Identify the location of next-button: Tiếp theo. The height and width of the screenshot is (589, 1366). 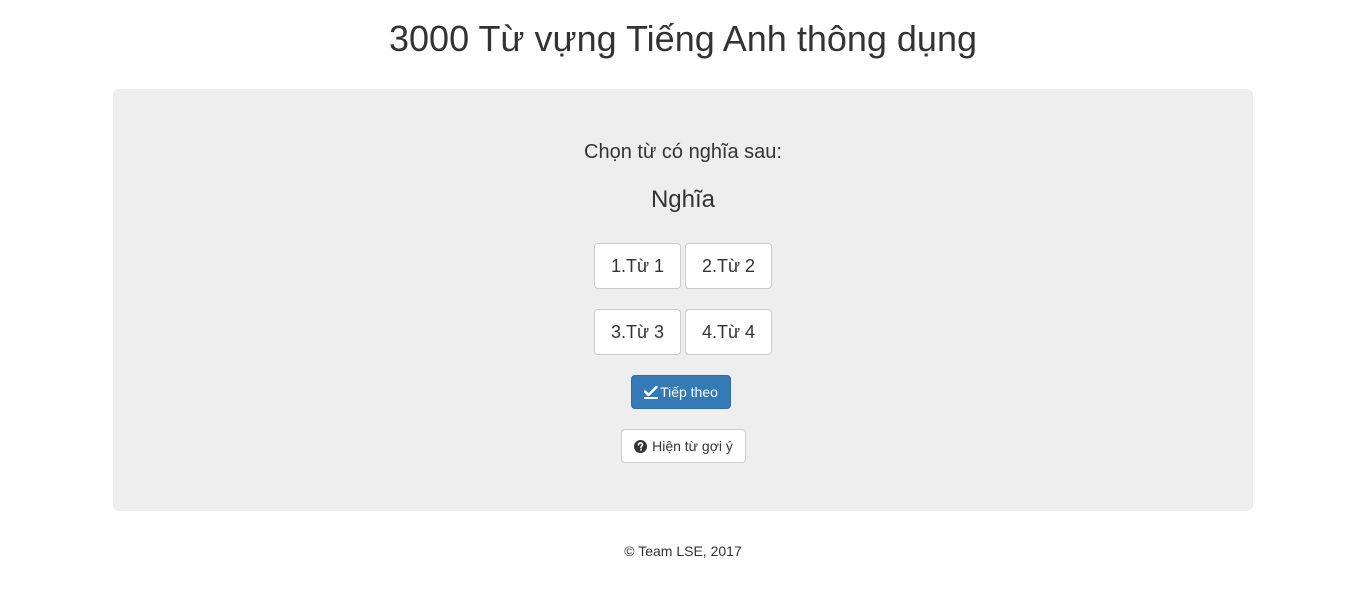
(681, 392).